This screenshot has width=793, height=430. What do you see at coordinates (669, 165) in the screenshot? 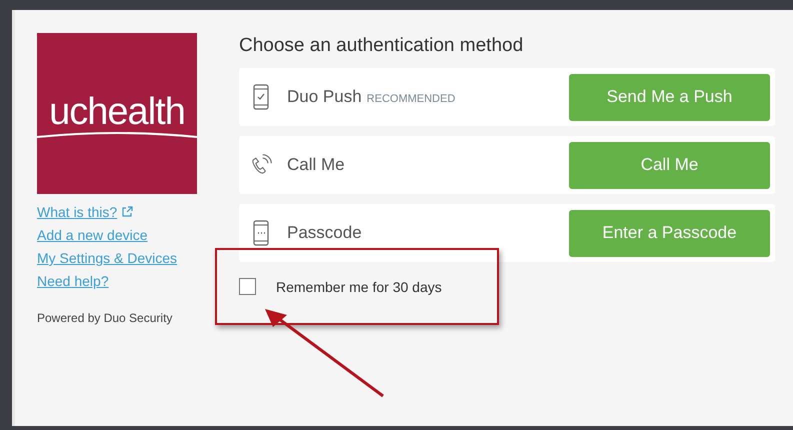
I see `method-button: Call Me` at bounding box center [669, 165].